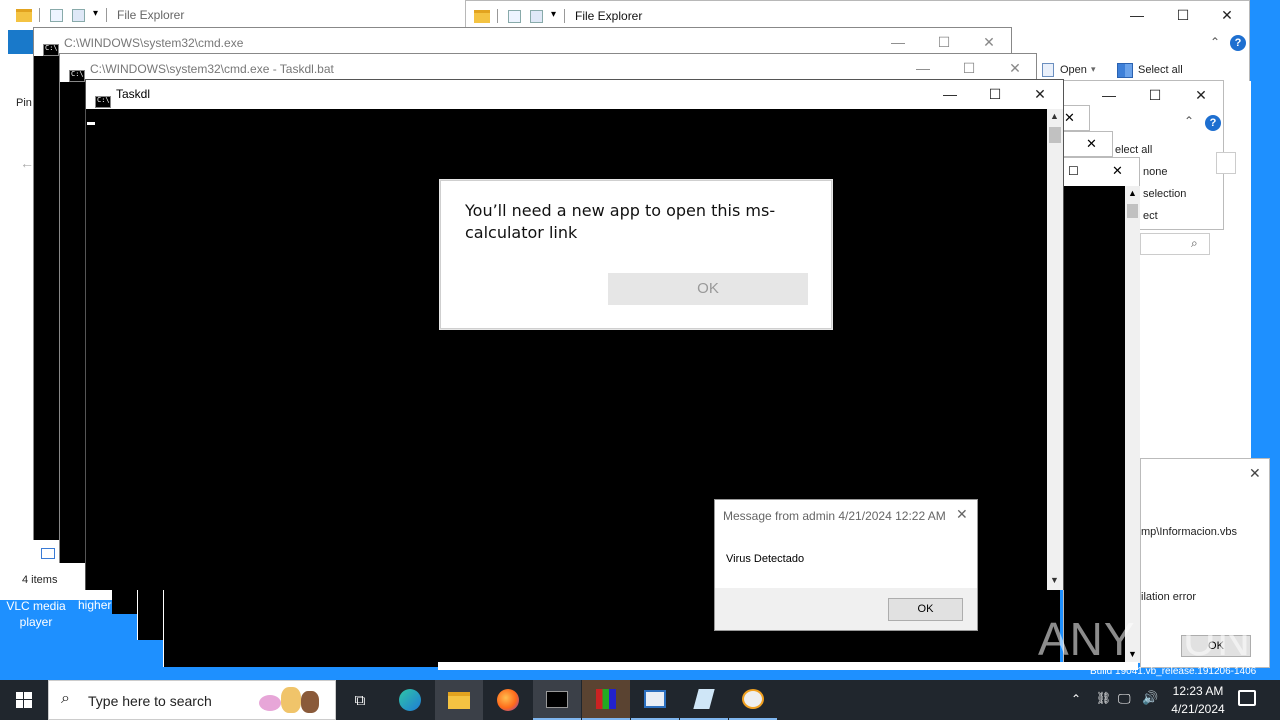 This screenshot has width=1280, height=720. What do you see at coordinates (574, 94) in the screenshot?
I see `taskdl-titlebar: Taskdl — ☐ ✕` at bounding box center [574, 94].